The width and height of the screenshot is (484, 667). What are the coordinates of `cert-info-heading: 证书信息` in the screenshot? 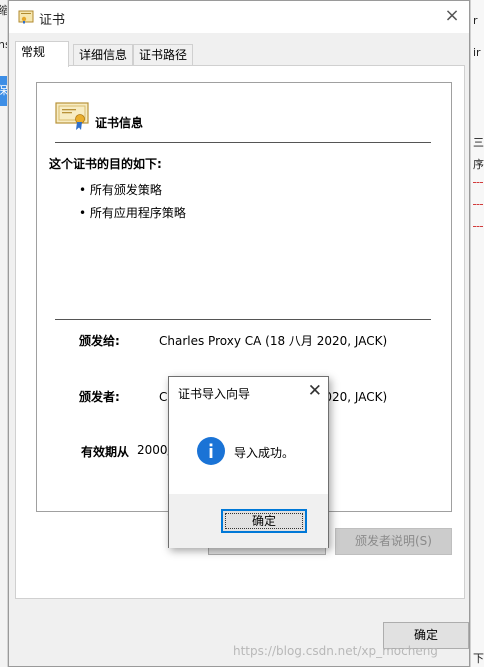 It's located at (119, 123).